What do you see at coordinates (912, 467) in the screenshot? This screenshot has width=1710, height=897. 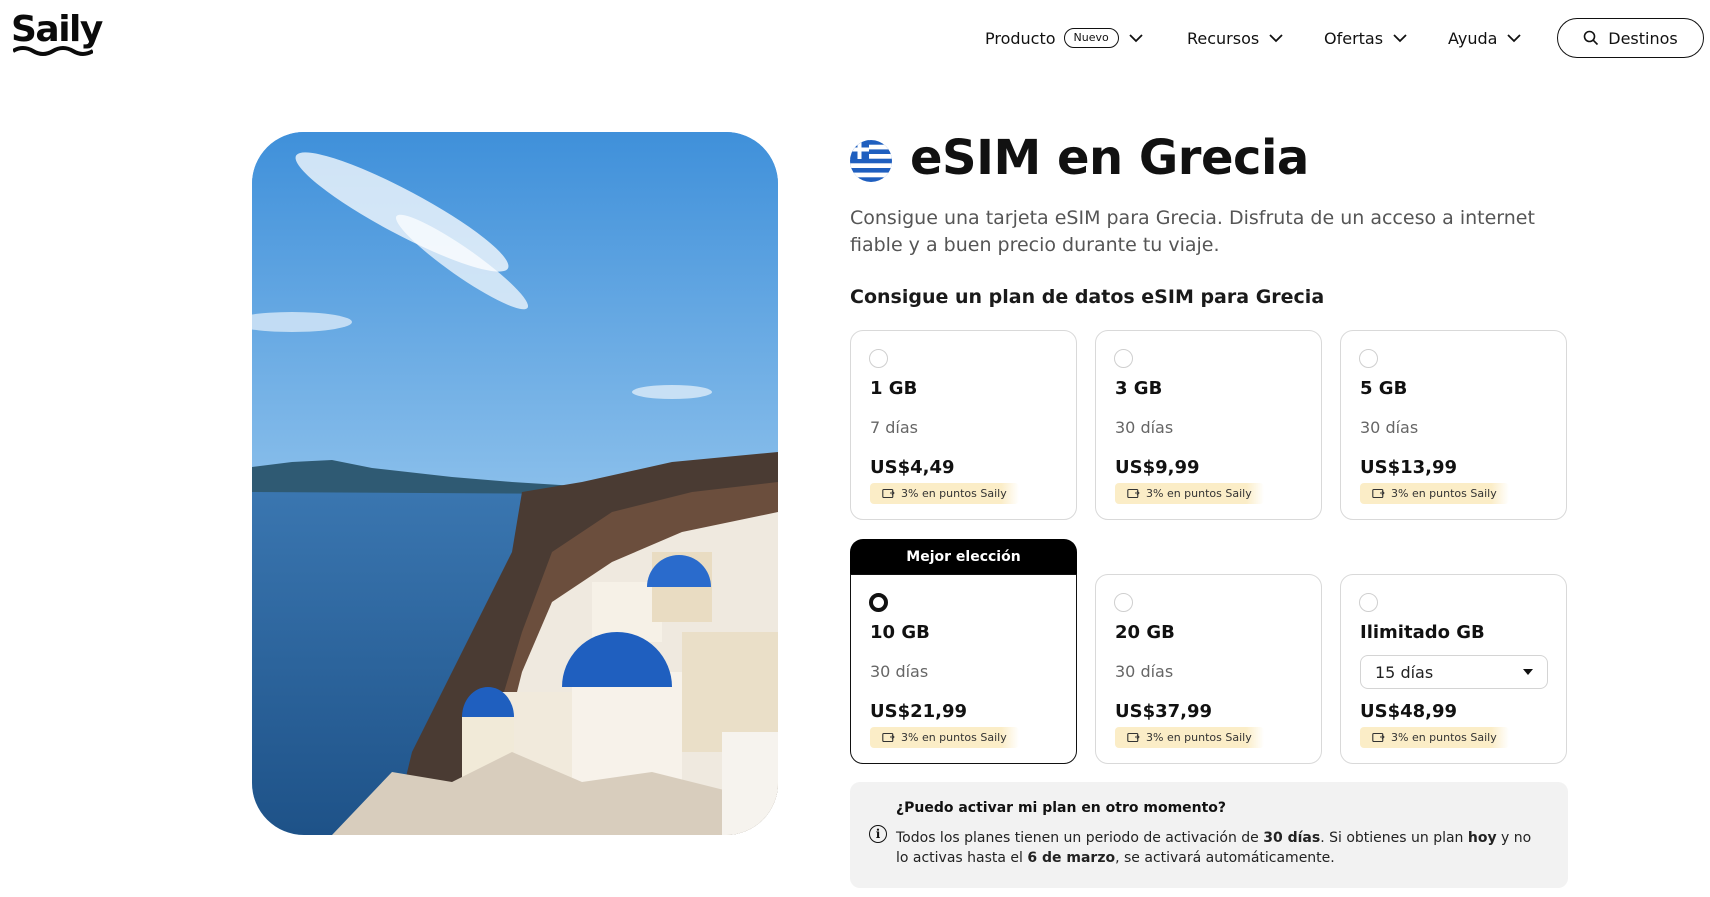 I see `plan-price: US$4,49` at bounding box center [912, 467].